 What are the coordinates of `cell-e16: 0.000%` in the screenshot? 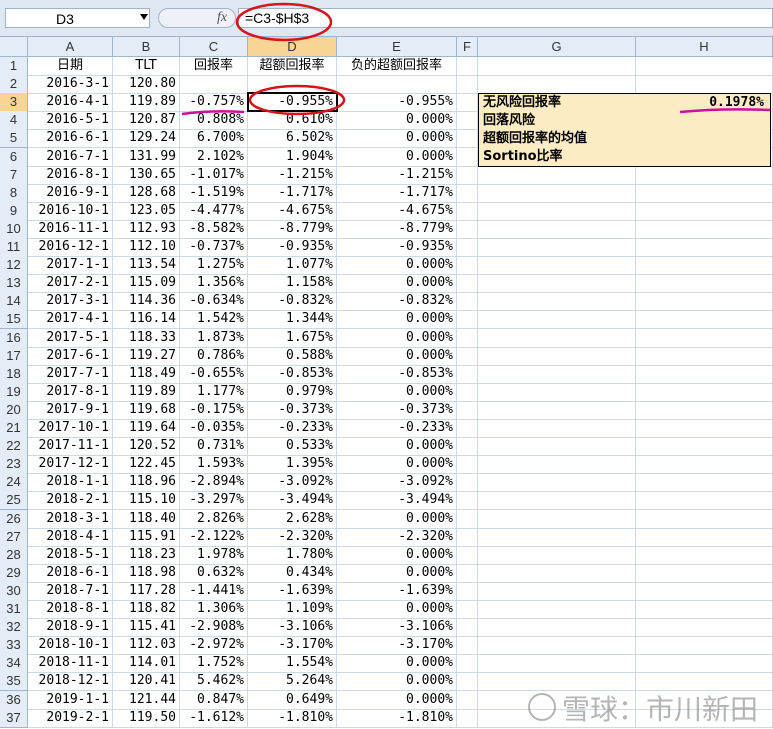 It's located at (397, 338).